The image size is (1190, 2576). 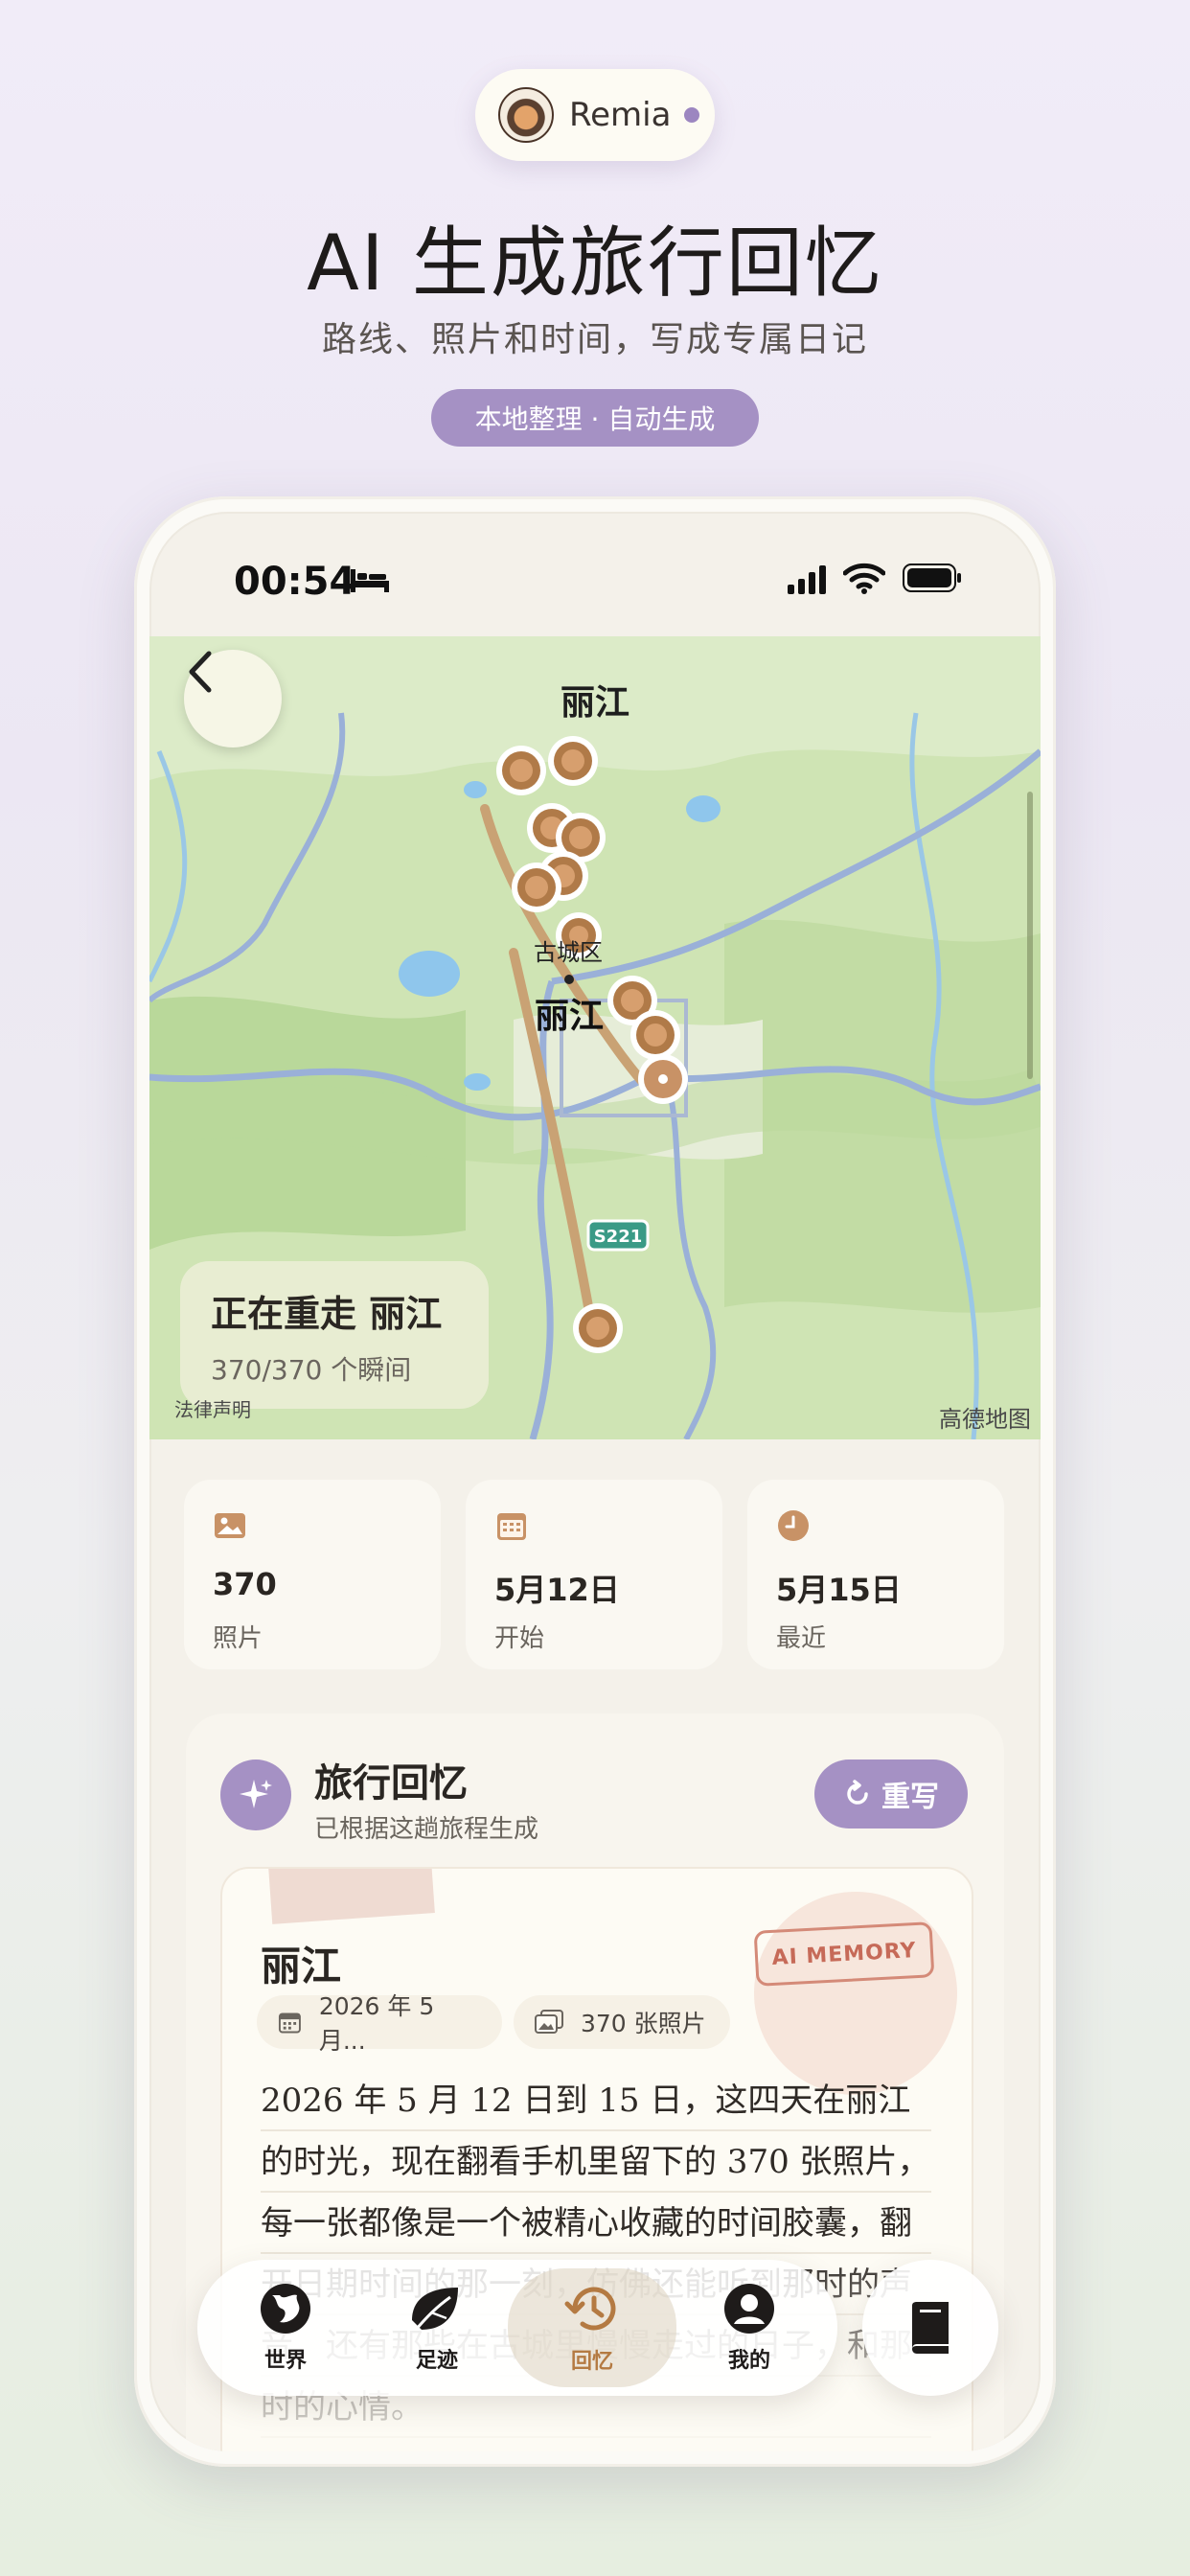 What do you see at coordinates (807, 579) in the screenshot?
I see `signal-icon` at bounding box center [807, 579].